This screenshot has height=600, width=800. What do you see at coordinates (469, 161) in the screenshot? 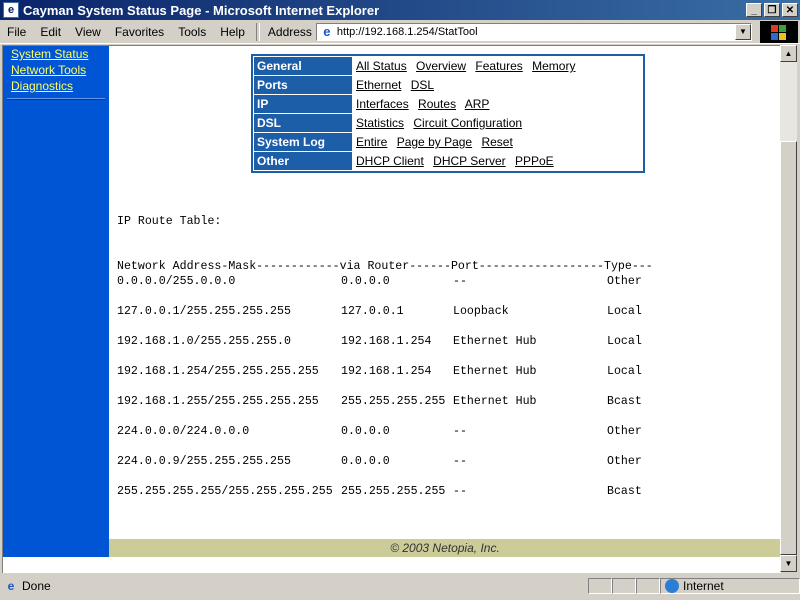
I see `link-dhcp-server: DHCP Server` at bounding box center [469, 161].